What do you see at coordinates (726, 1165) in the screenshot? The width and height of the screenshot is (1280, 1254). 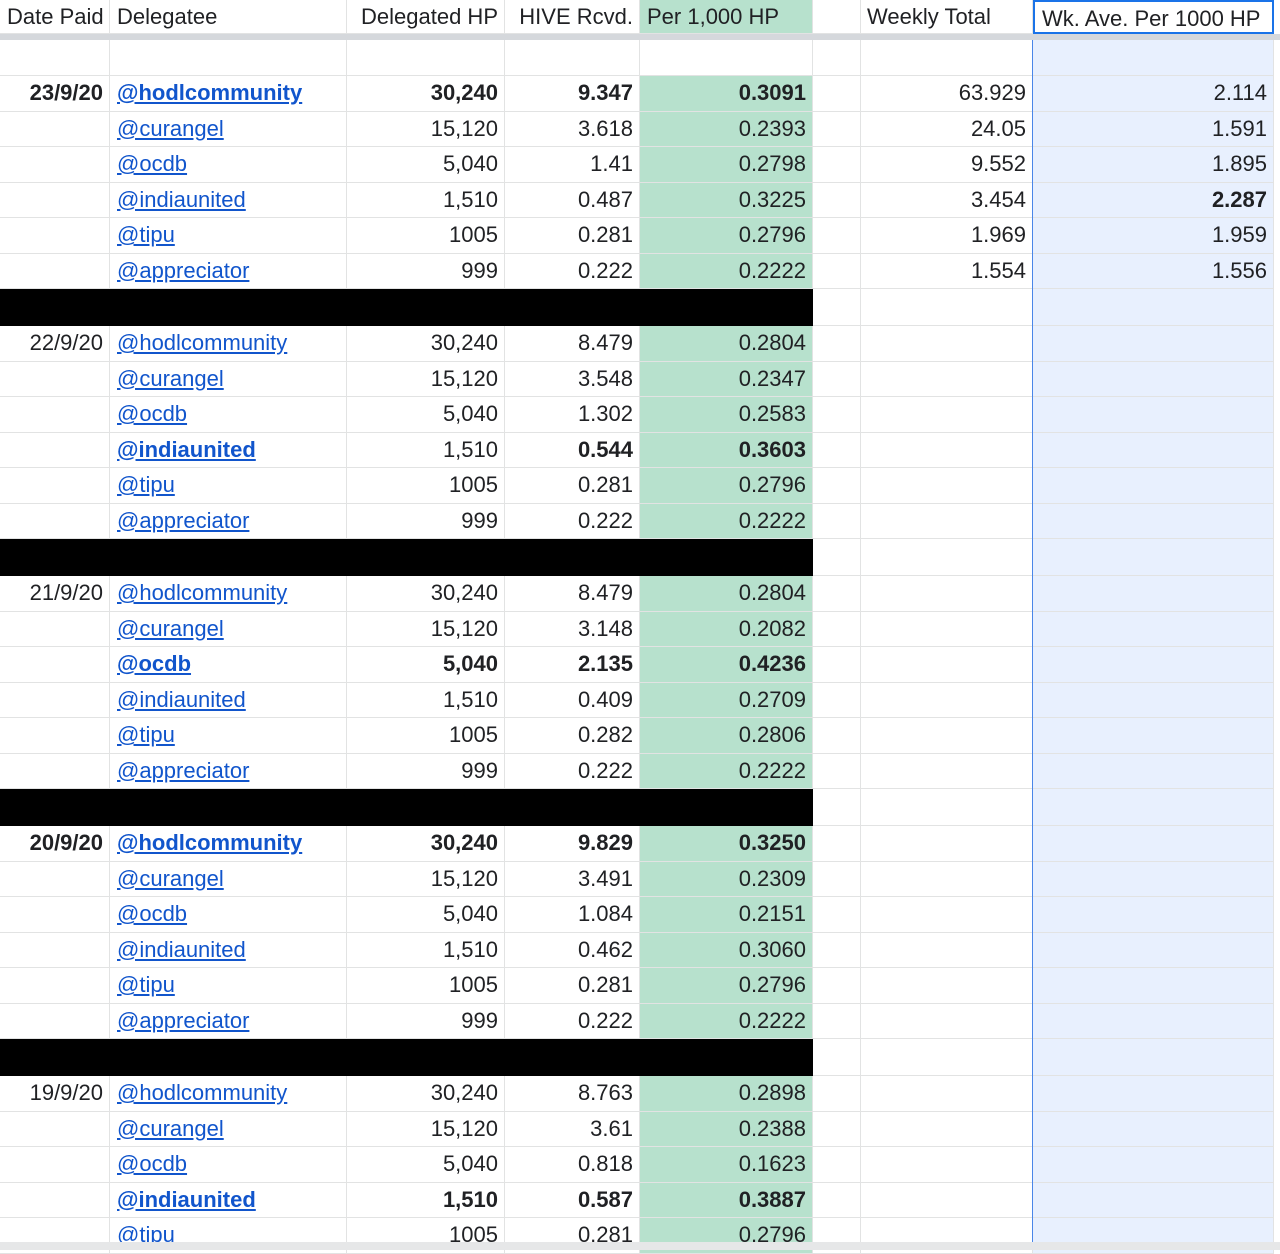 I see `per-1000-hp-cell: 0.1623` at bounding box center [726, 1165].